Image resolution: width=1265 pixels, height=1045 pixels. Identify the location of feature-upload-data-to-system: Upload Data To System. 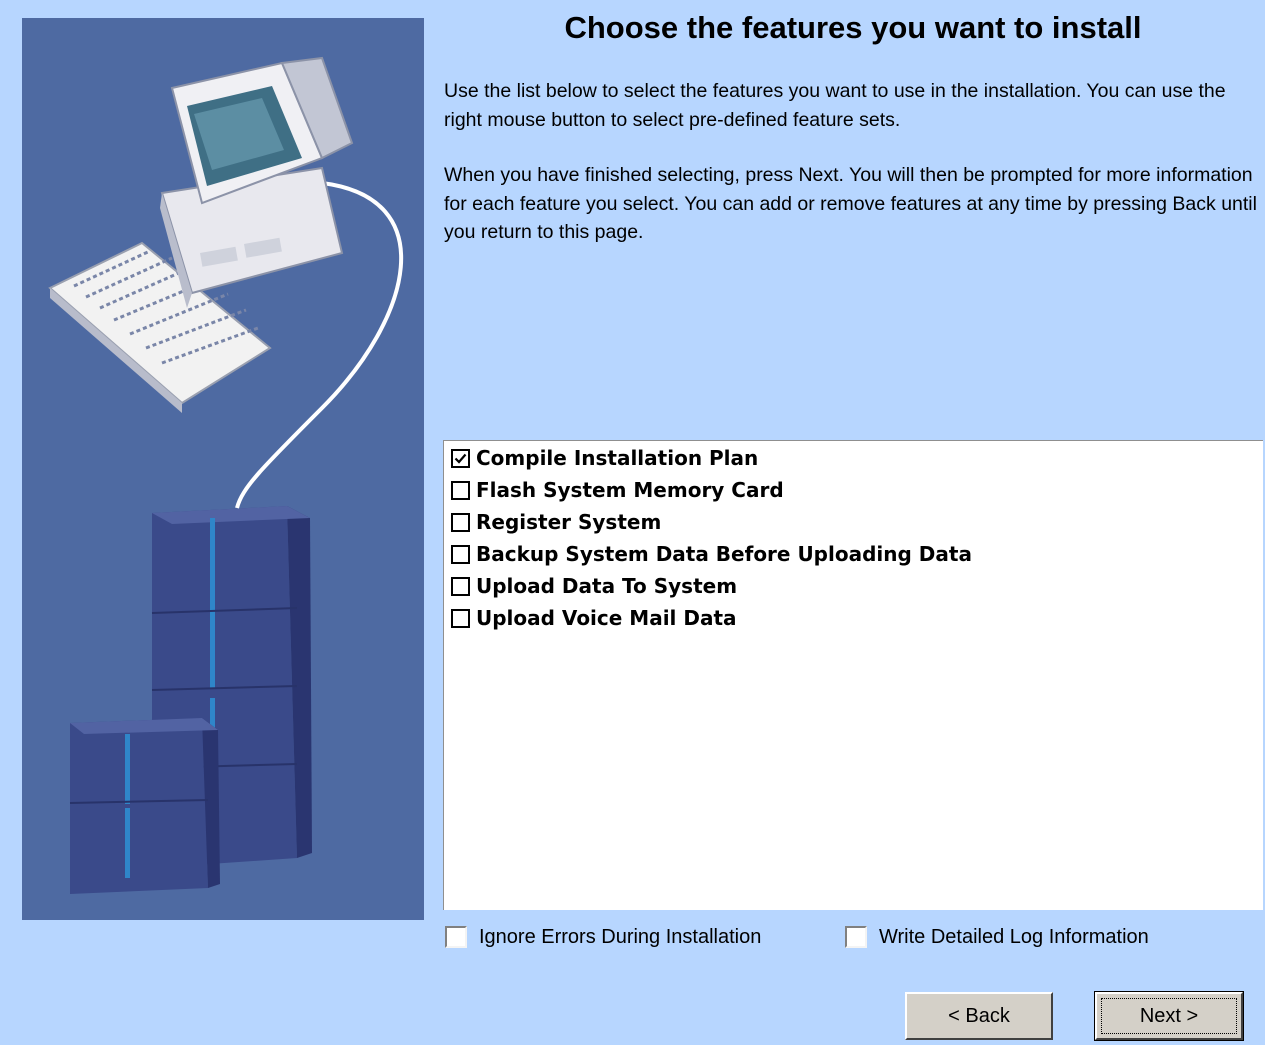
(594, 586).